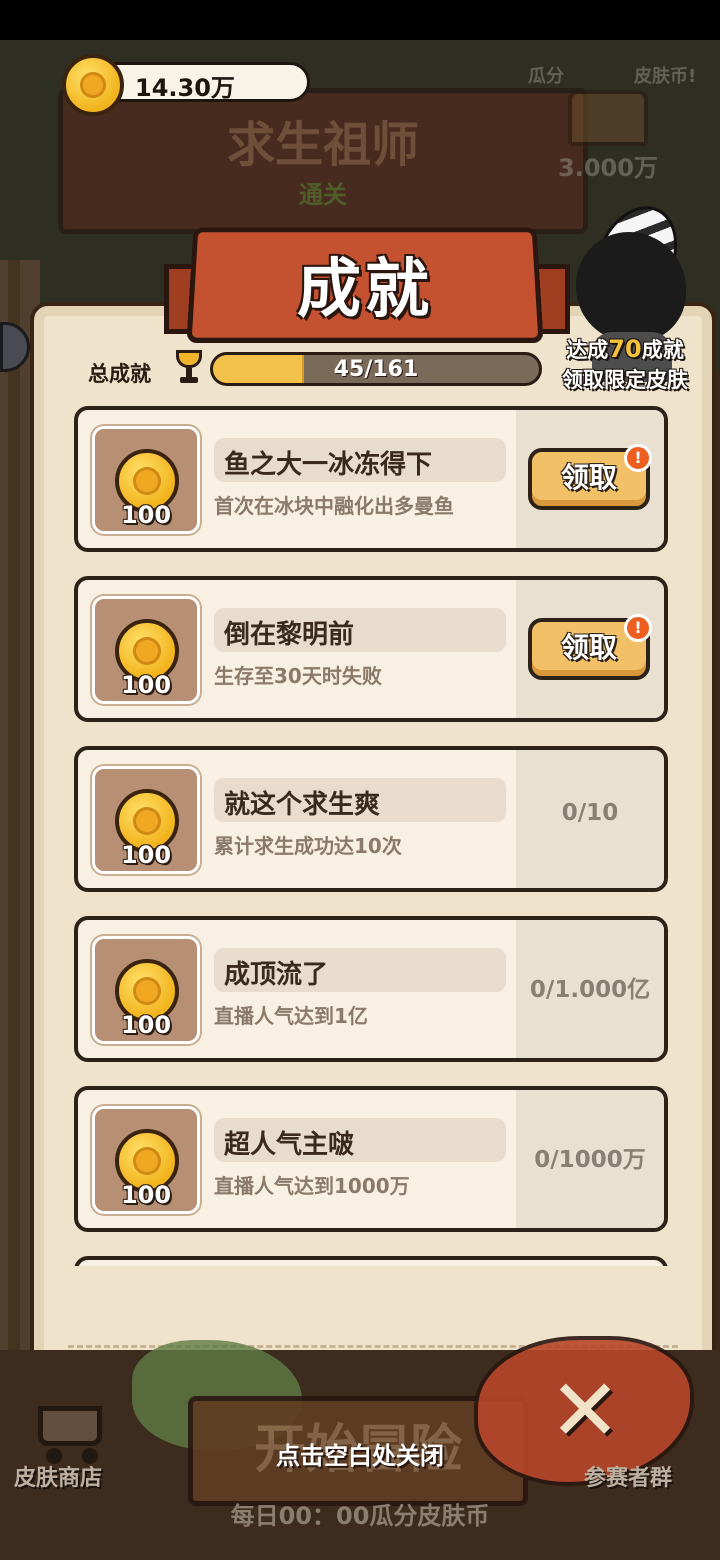  Describe the element at coordinates (308, 846) in the screenshot. I see `achievement-desc: 累计求生成功达10次` at that location.